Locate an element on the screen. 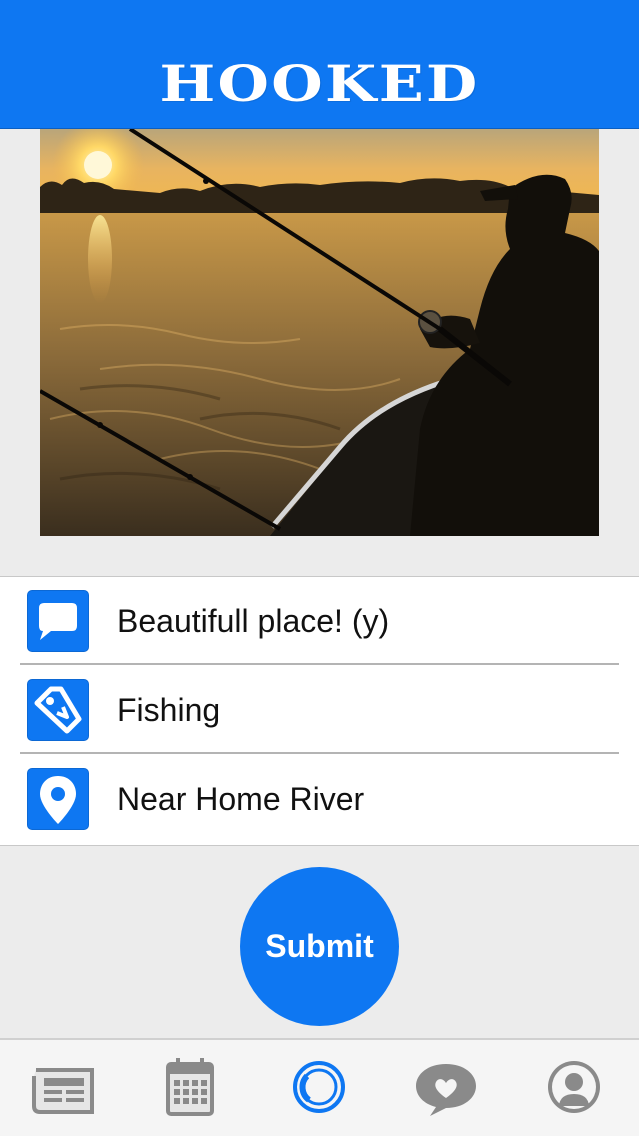  profile-icon is located at coordinates (574, 1087).